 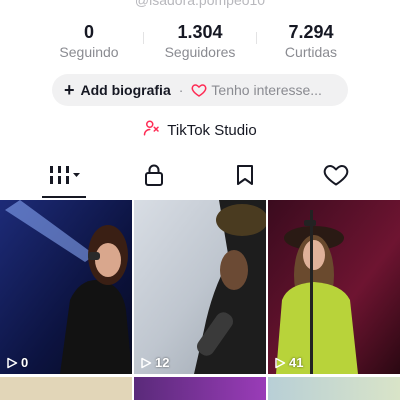 What do you see at coordinates (162, 362) in the screenshot?
I see `video-views-count: 12` at bounding box center [162, 362].